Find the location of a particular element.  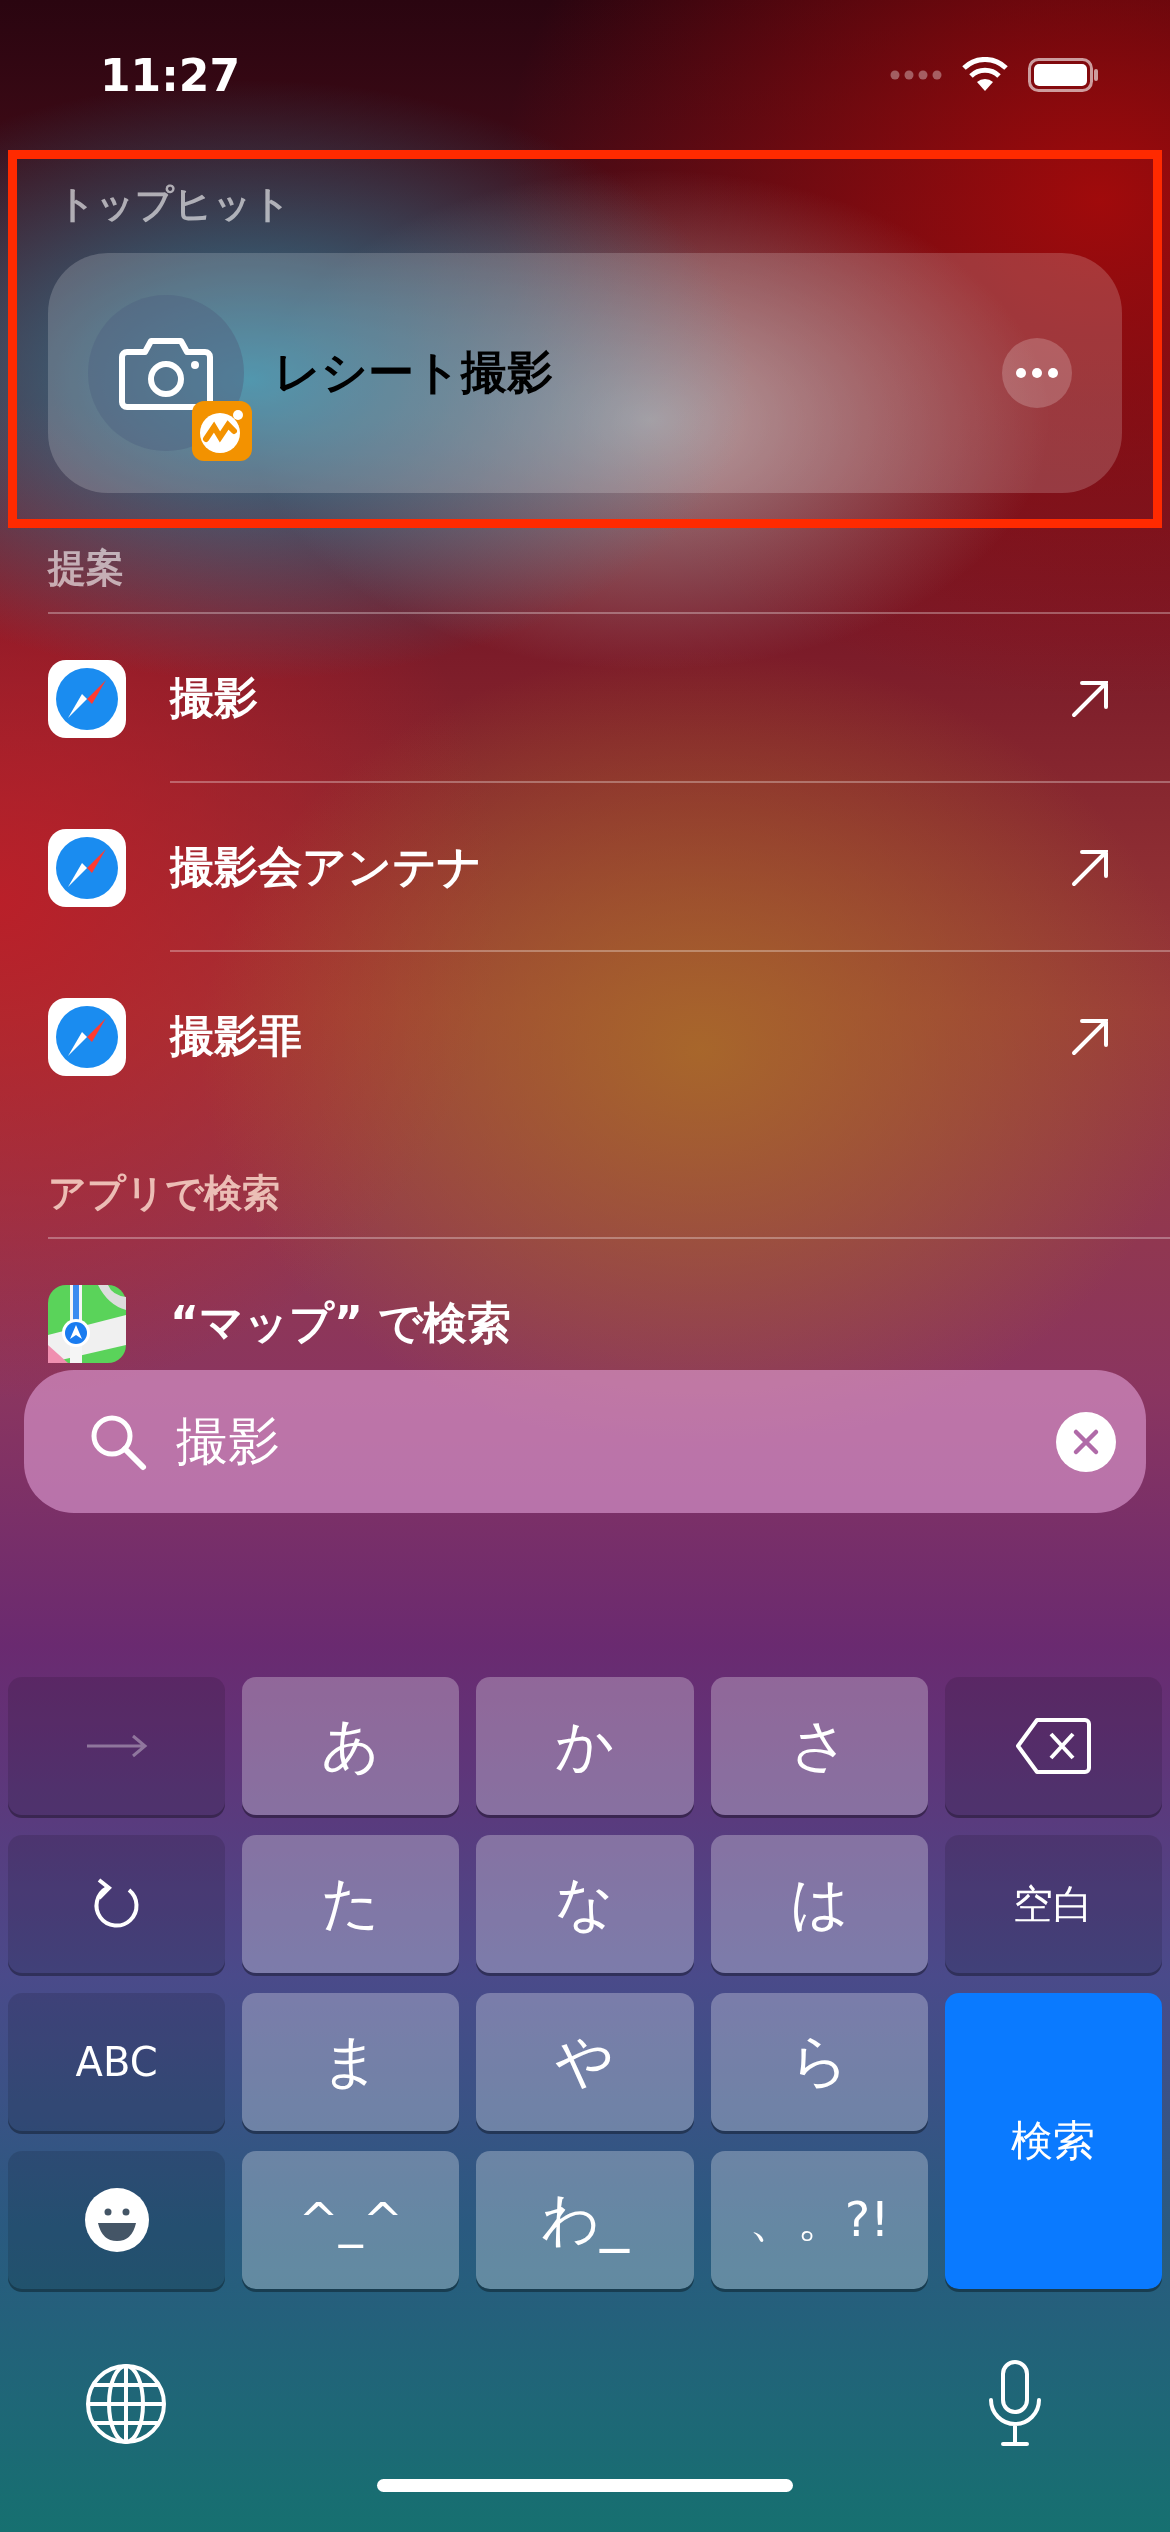

kana-key: は is located at coordinates (819, 1904).